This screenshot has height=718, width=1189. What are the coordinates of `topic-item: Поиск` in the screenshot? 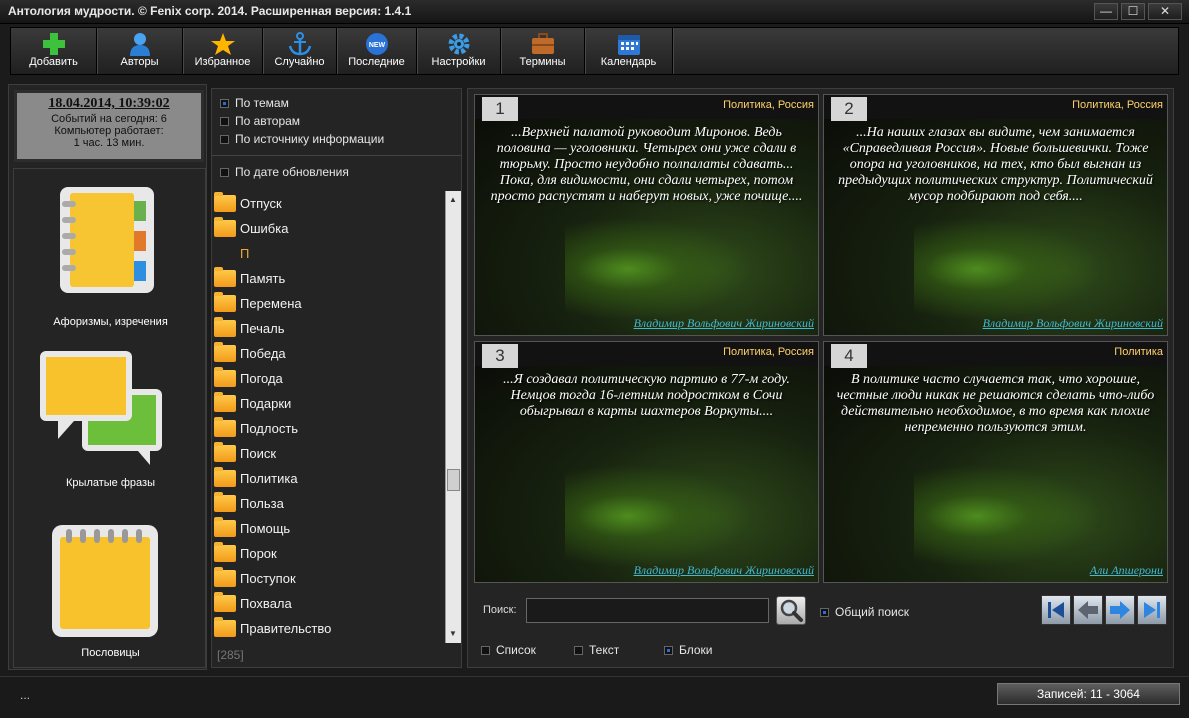 It's located at (329, 453).